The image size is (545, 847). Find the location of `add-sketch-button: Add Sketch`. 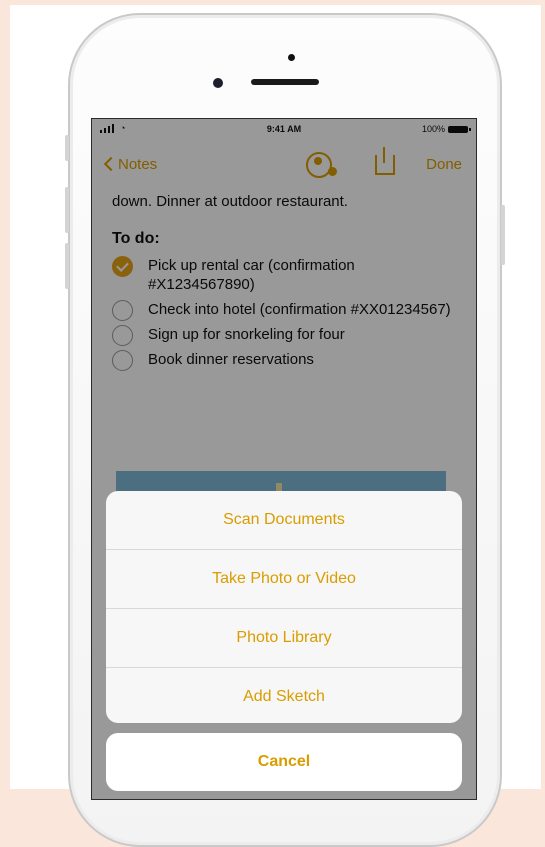

add-sketch-button: Add Sketch is located at coordinates (284, 695).